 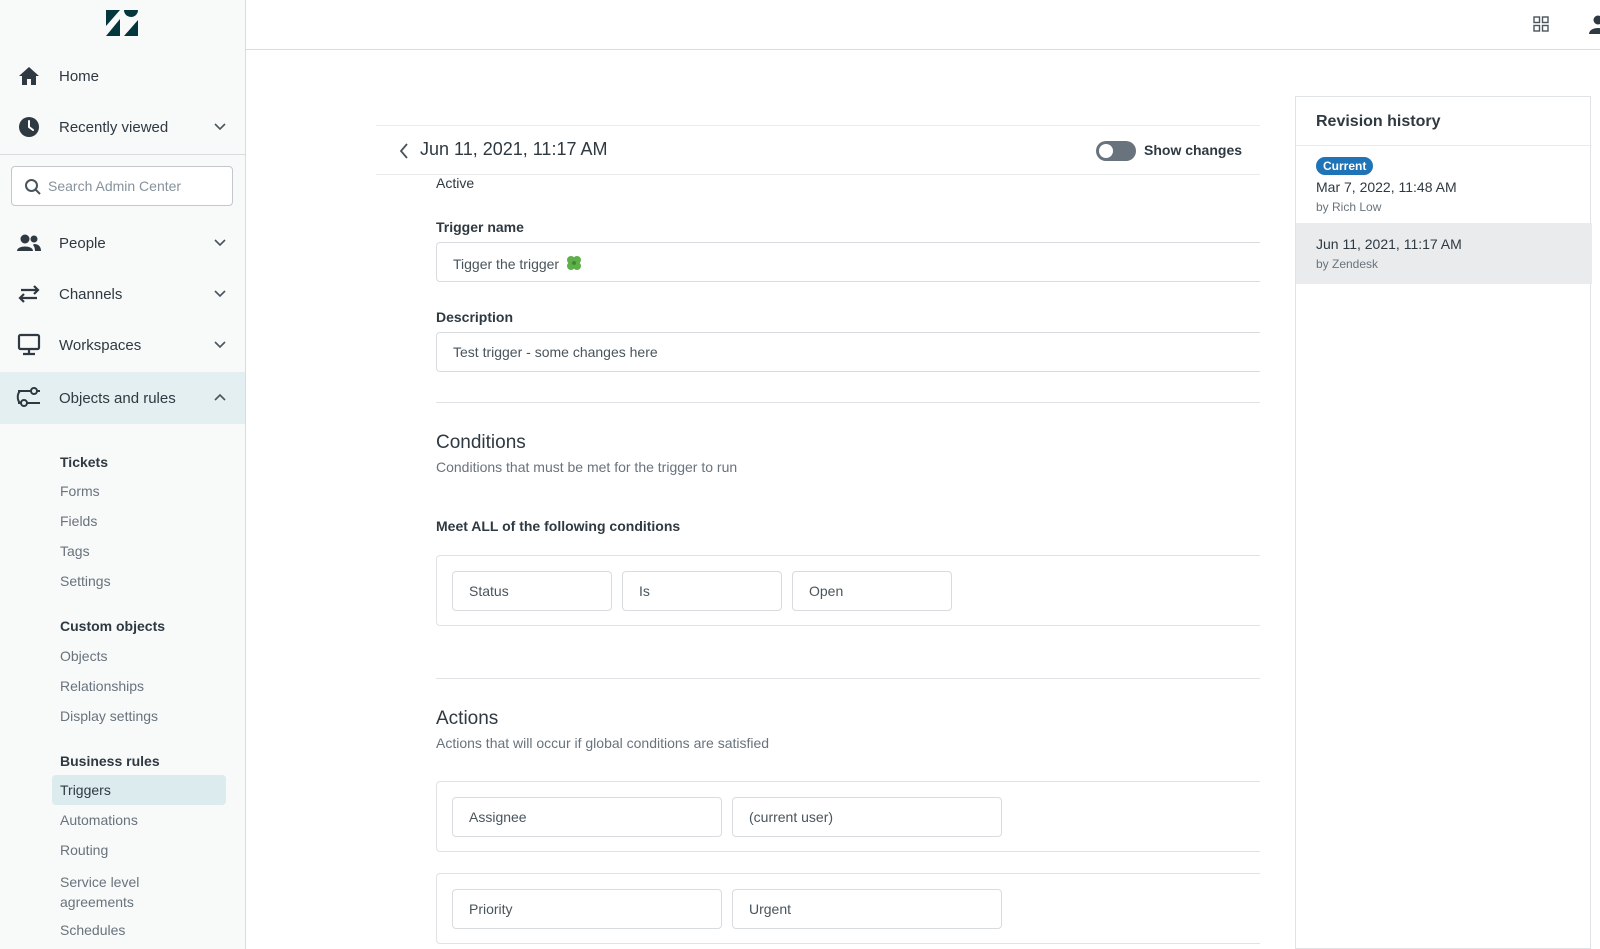 I want to click on revision-date: Jun 11, 2021, 11:17 AM, so click(x=1389, y=244).